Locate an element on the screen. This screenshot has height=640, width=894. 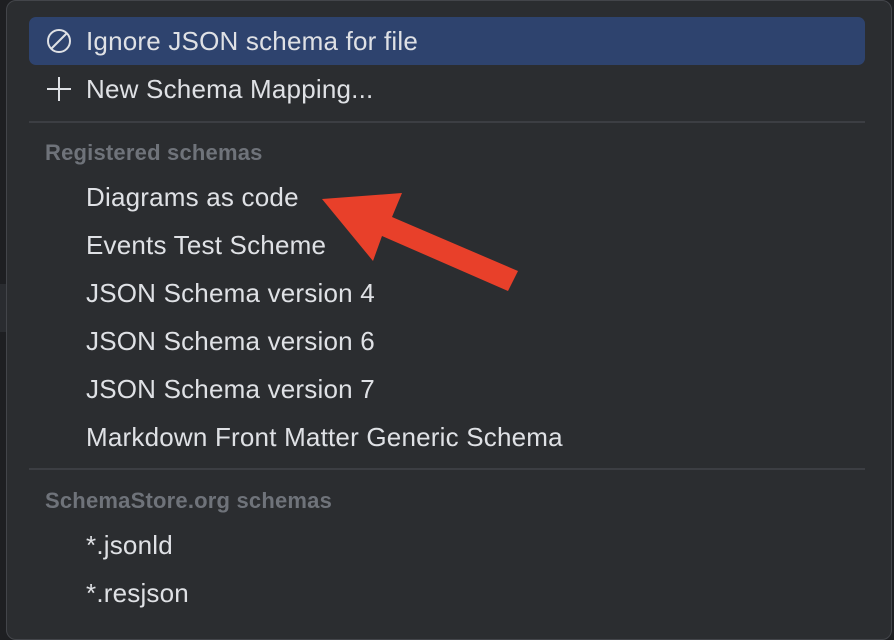
ignore-circle-slash-icon is located at coordinates (59, 41).